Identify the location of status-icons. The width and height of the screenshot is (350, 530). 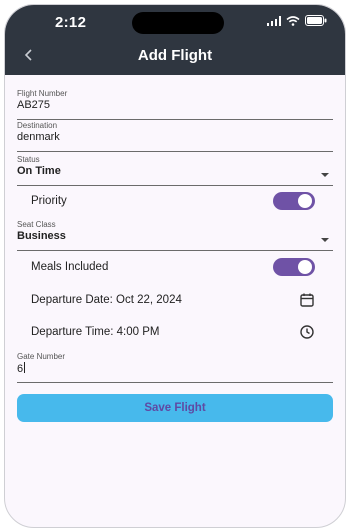
(297, 20).